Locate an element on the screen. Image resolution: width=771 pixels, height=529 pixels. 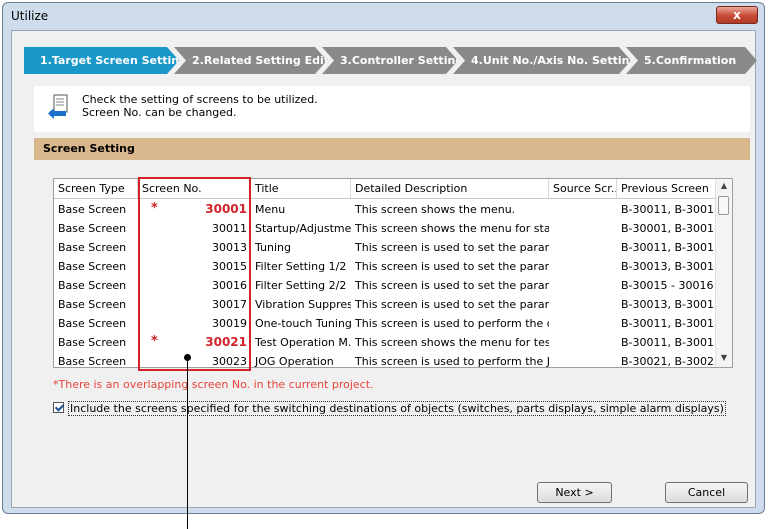
section-header: Screen Setting is located at coordinates (392, 149).